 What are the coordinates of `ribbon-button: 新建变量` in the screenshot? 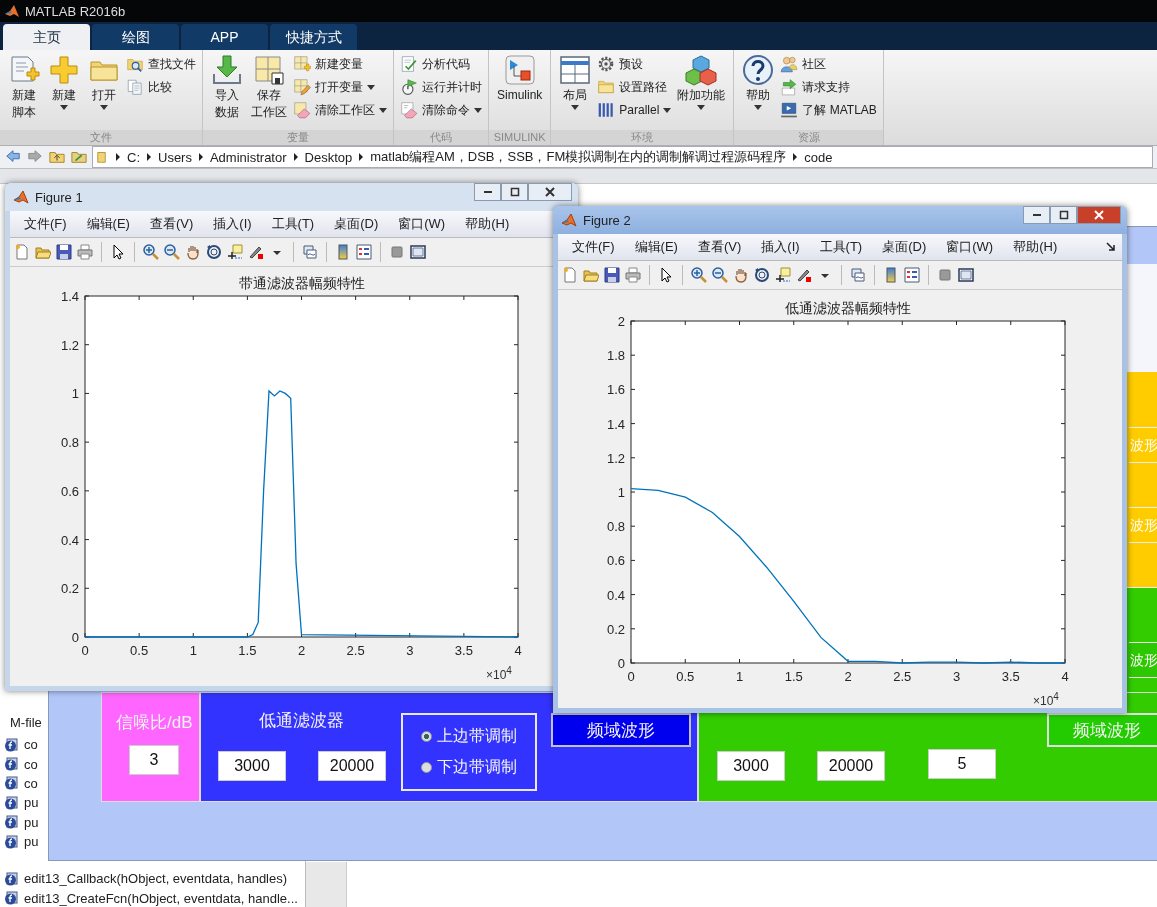 It's located at (340, 64).